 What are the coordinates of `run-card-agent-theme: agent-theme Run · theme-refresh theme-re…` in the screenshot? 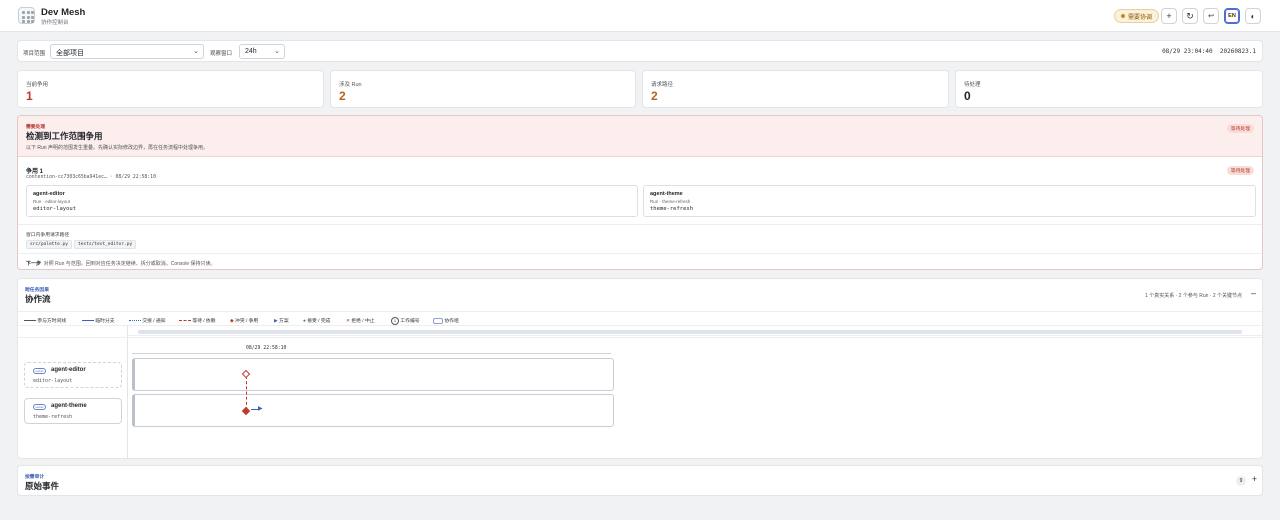 It's located at (949, 201).